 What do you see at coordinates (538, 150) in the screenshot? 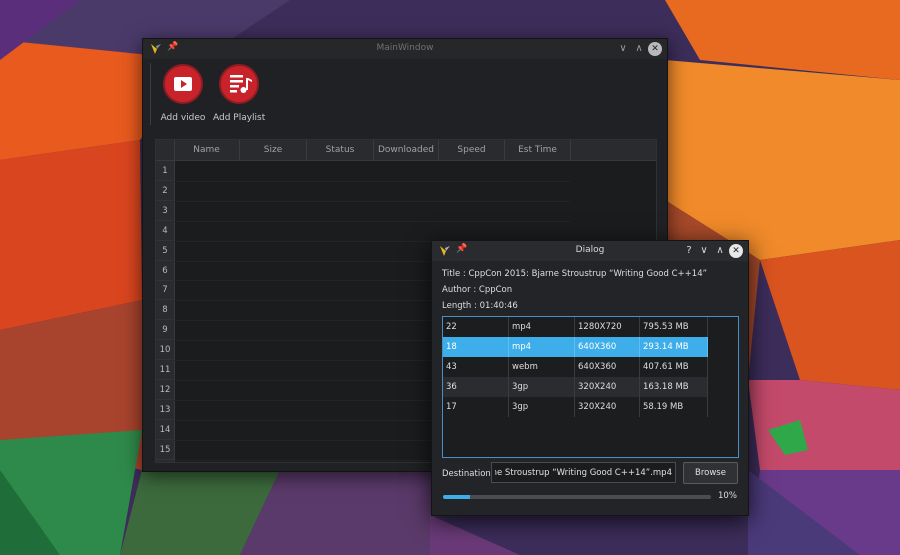
I see `column-header-est-time: Est Time` at bounding box center [538, 150].